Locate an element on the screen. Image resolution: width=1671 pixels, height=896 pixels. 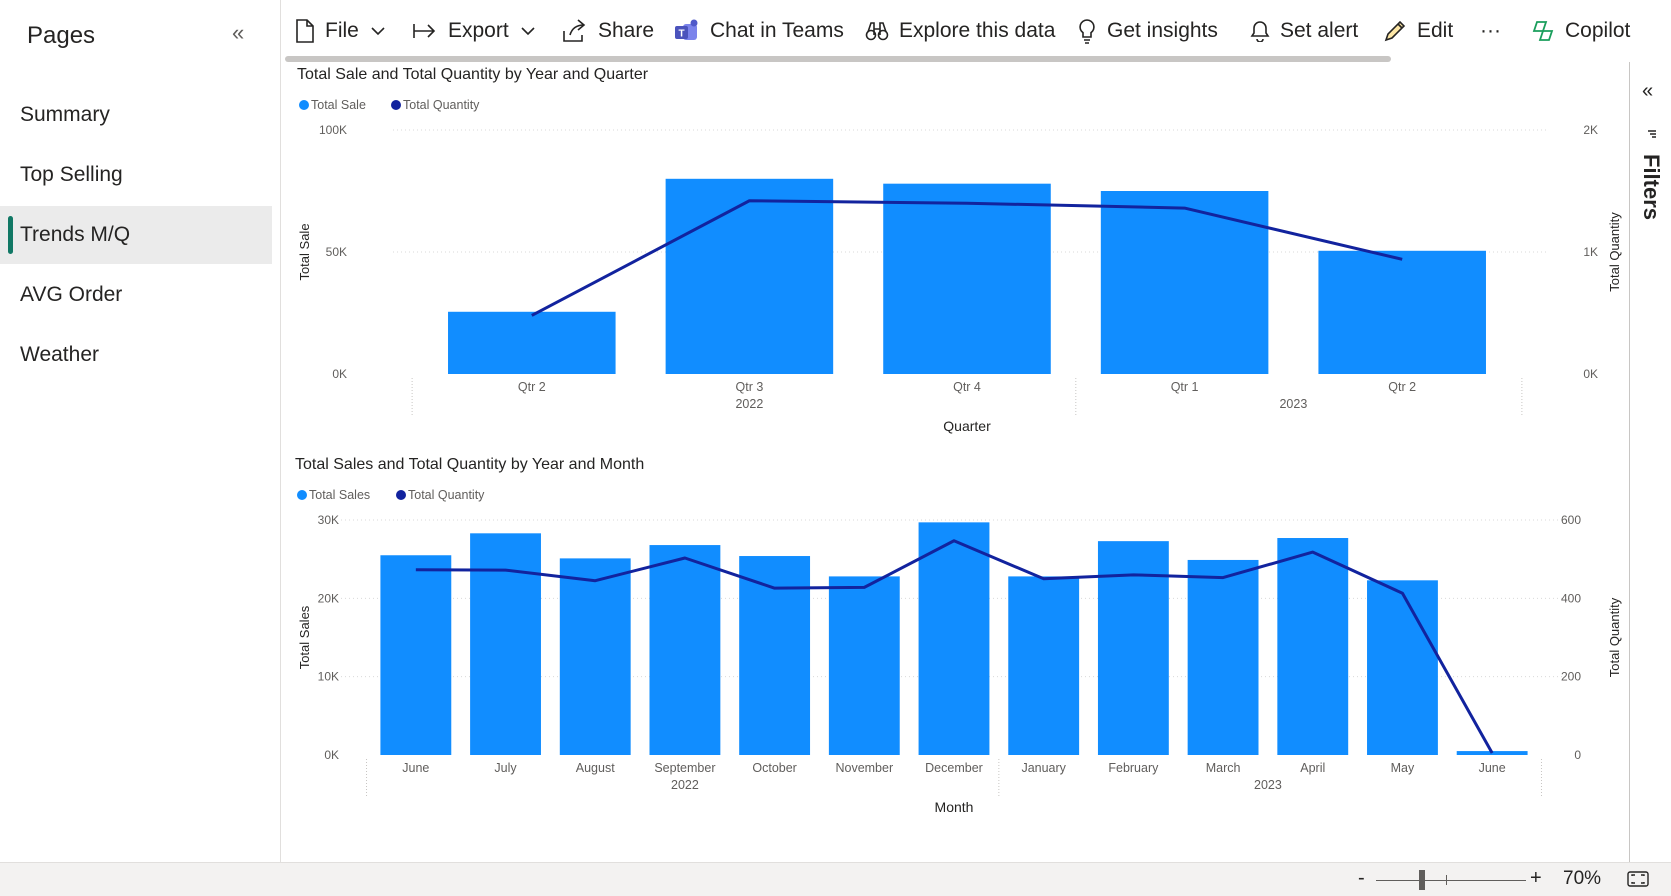
svg-text: T is located at coordinates (681, 34).